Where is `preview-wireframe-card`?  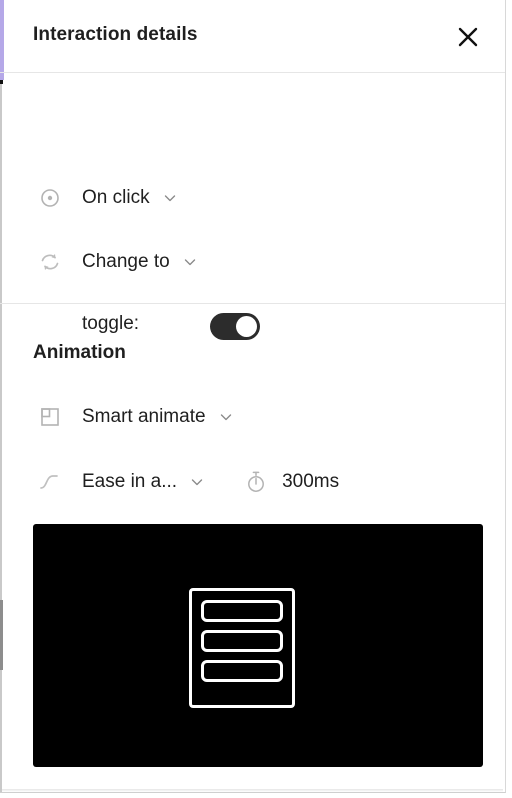 preview-wireframe-card is located at coordinates (242, 648).